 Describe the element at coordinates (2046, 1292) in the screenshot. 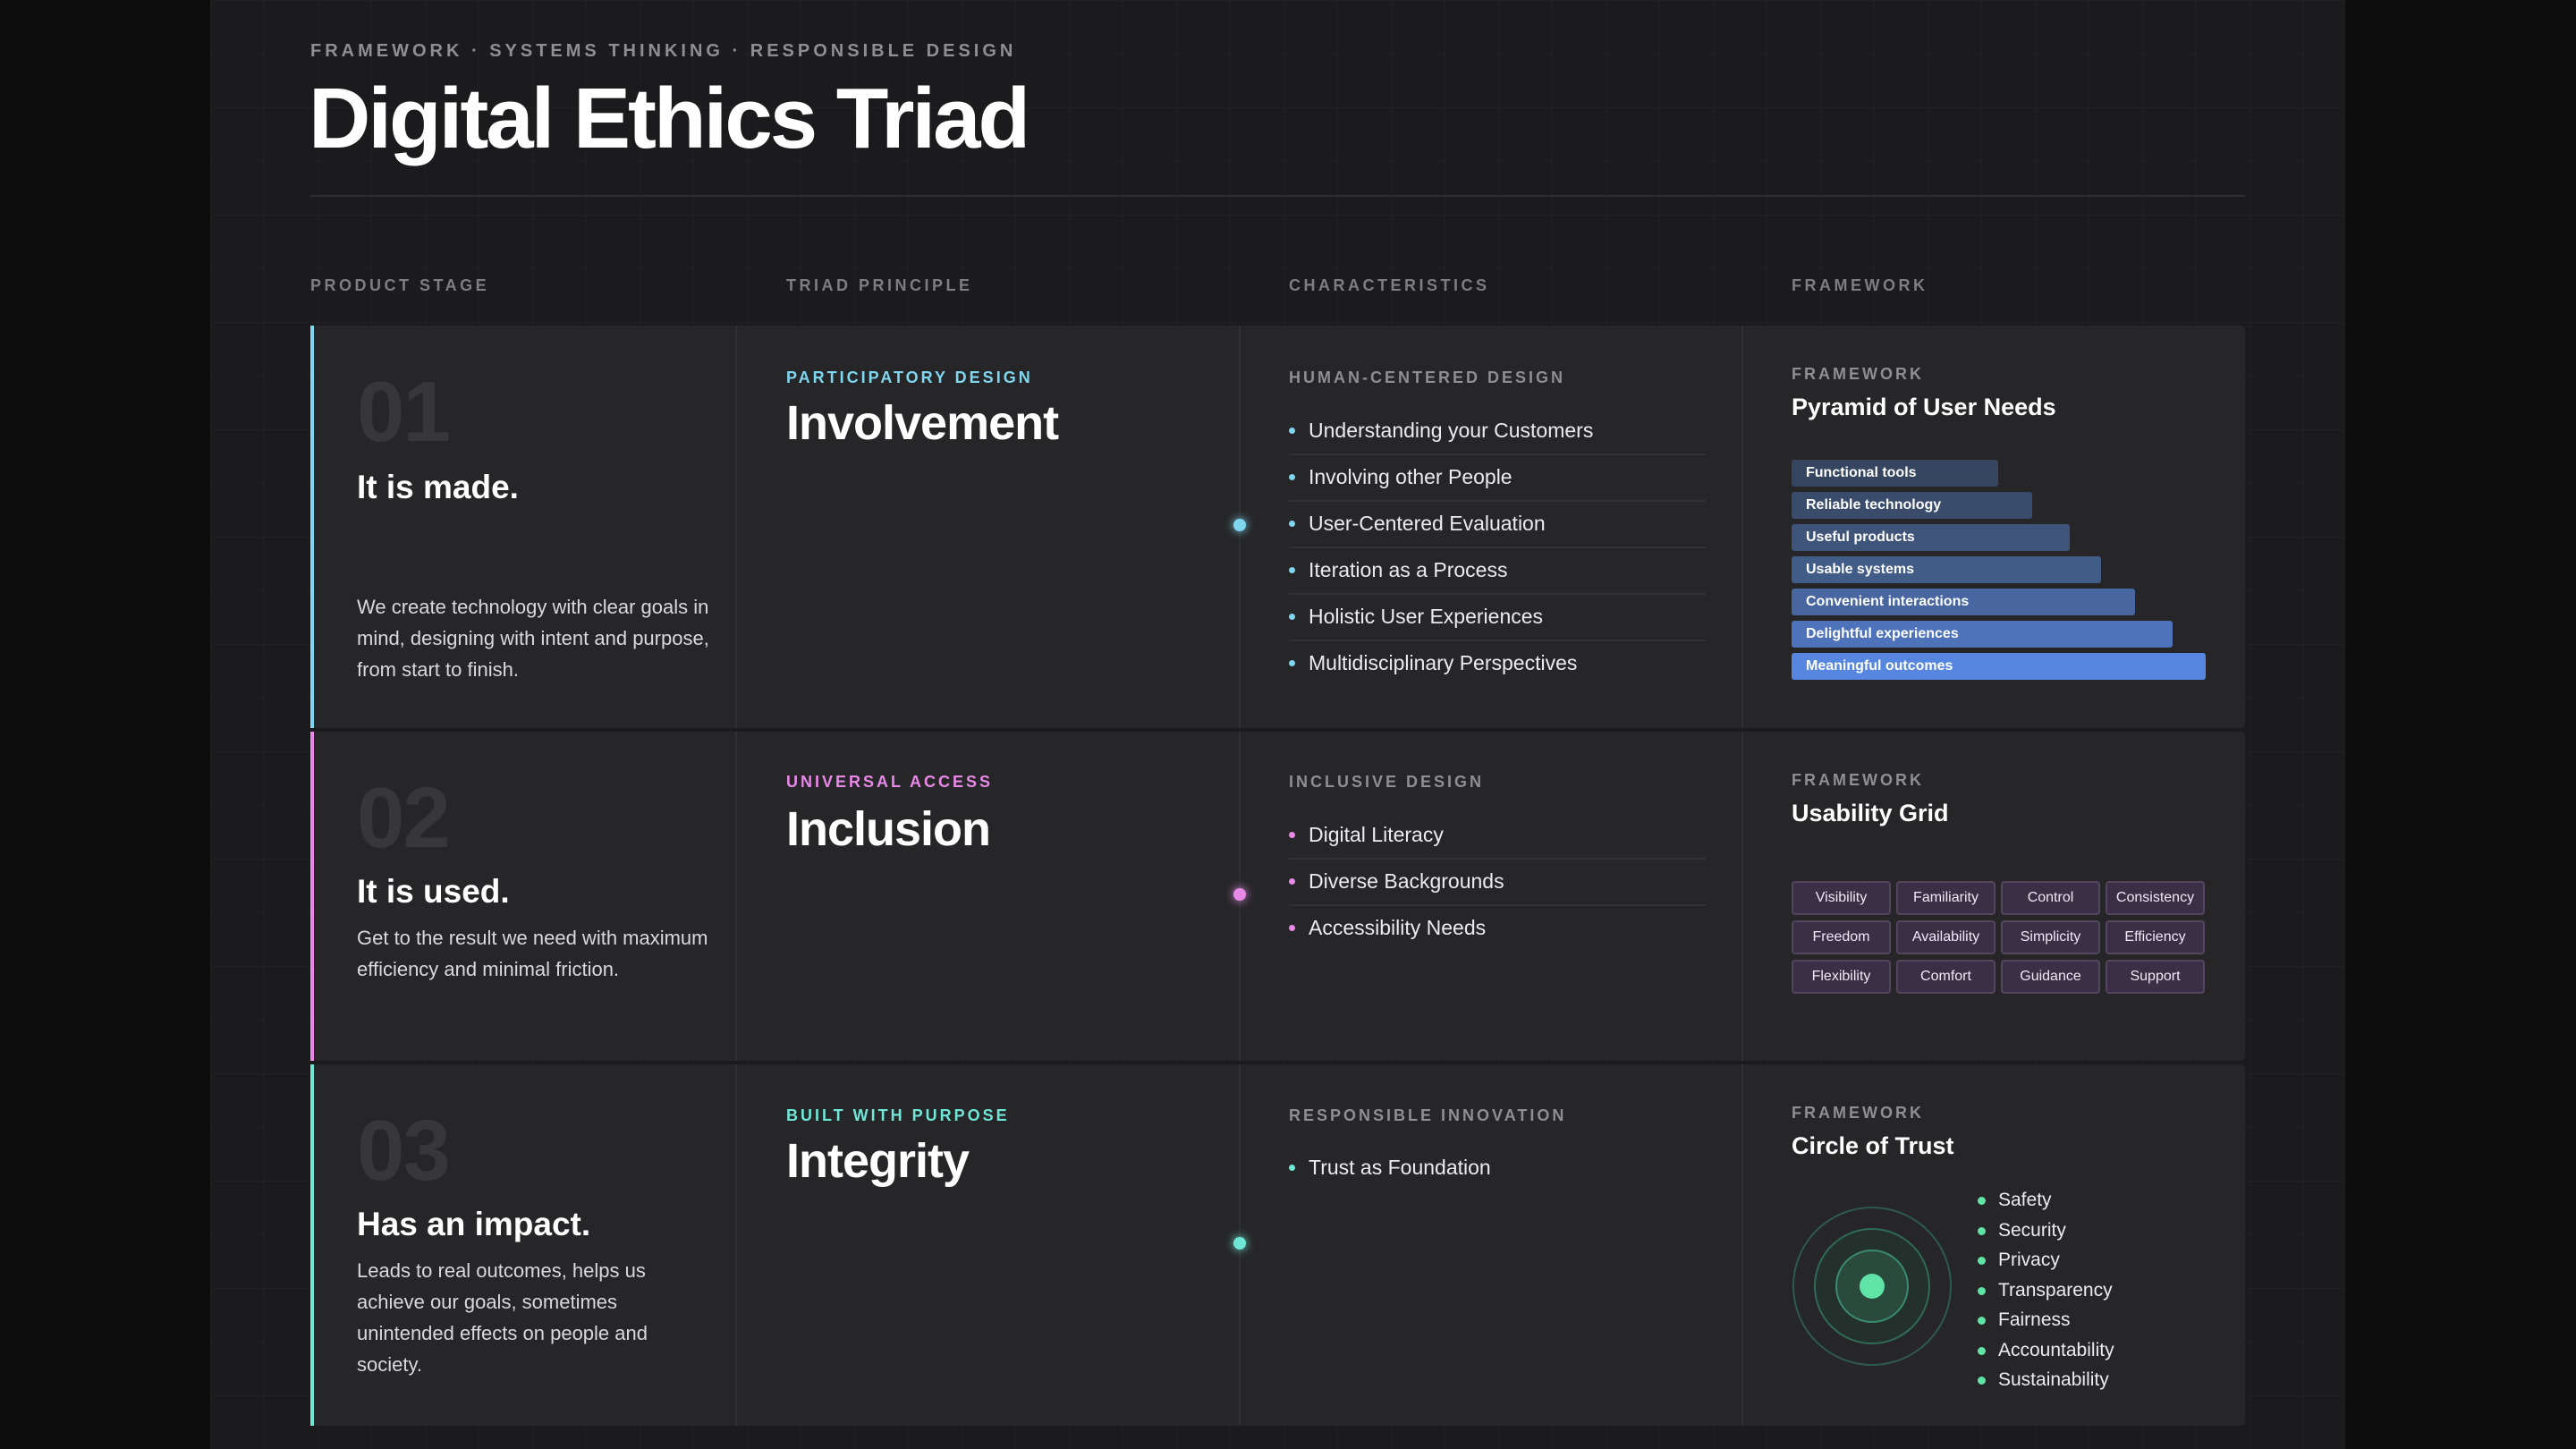

I see `list-item: Transparency` at that location.